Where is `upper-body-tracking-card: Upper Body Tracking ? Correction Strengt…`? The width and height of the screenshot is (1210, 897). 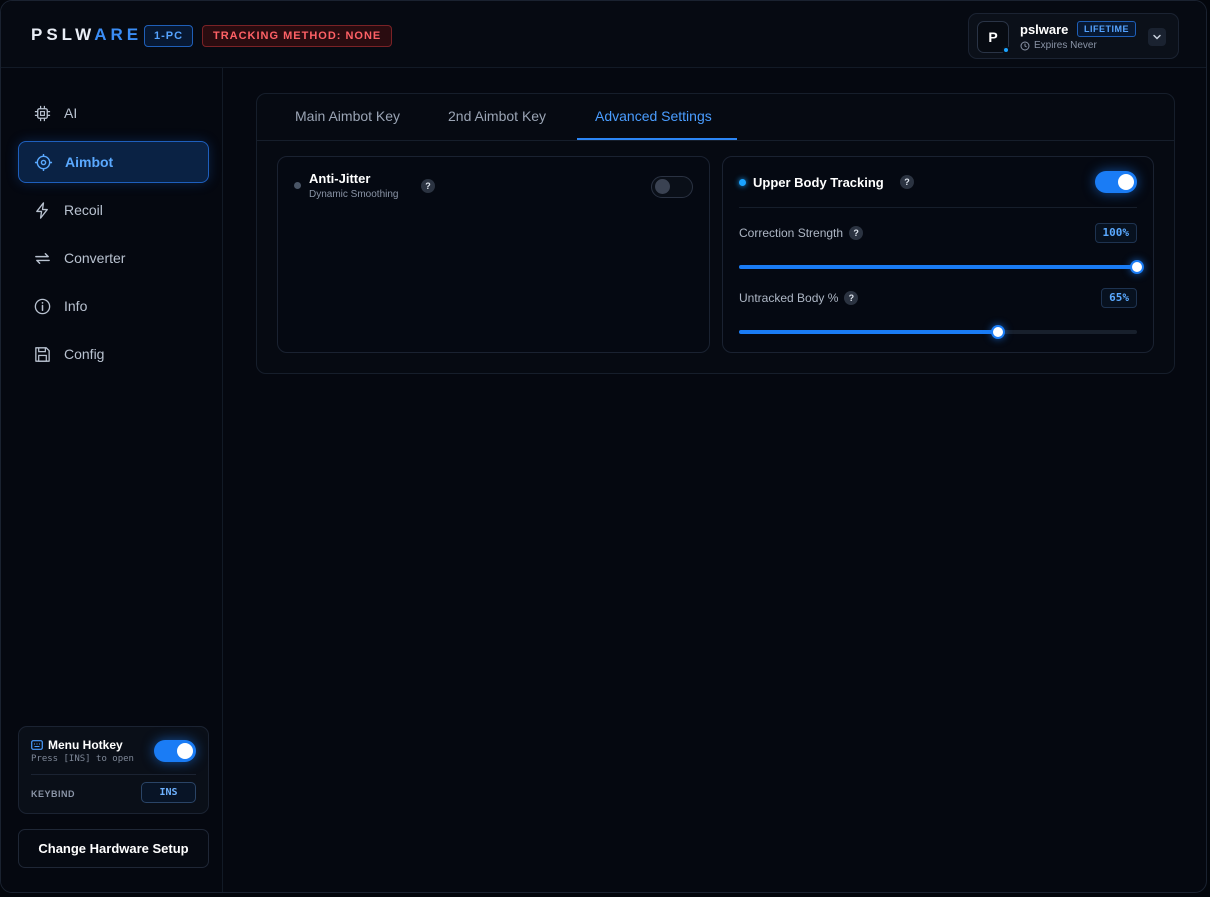 upper-body-tracking-card: Upper Body Tracking ? Correction Strengt… is located at coordinates (938, 254).